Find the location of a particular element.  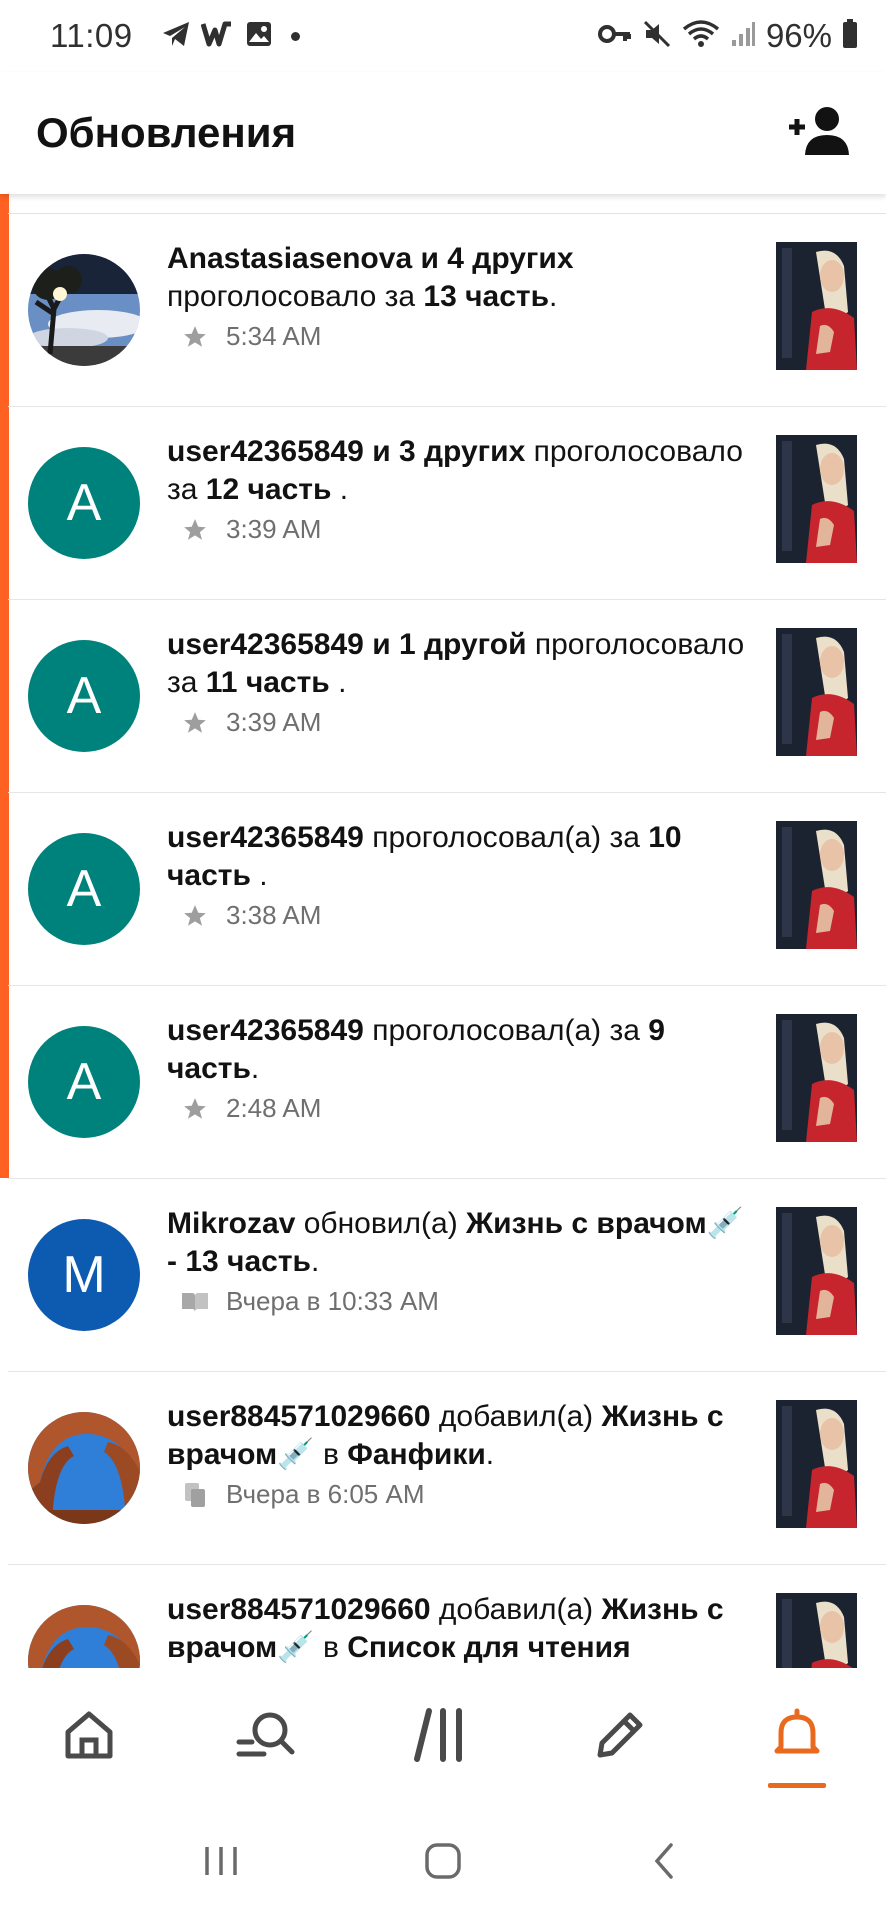

wifi-icon is located at coordinates (701, 36).